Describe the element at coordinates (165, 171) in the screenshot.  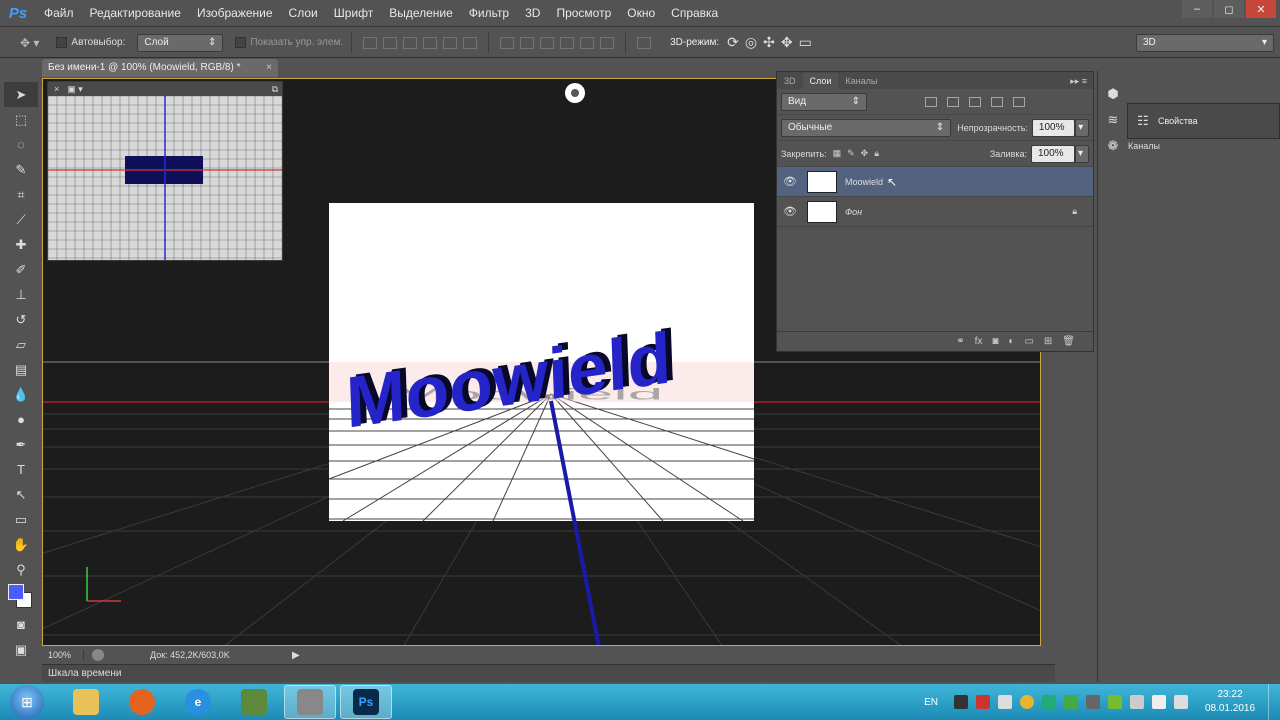
I see `3d-secondary-view: × ▣ ▾ ⧉` at that location.